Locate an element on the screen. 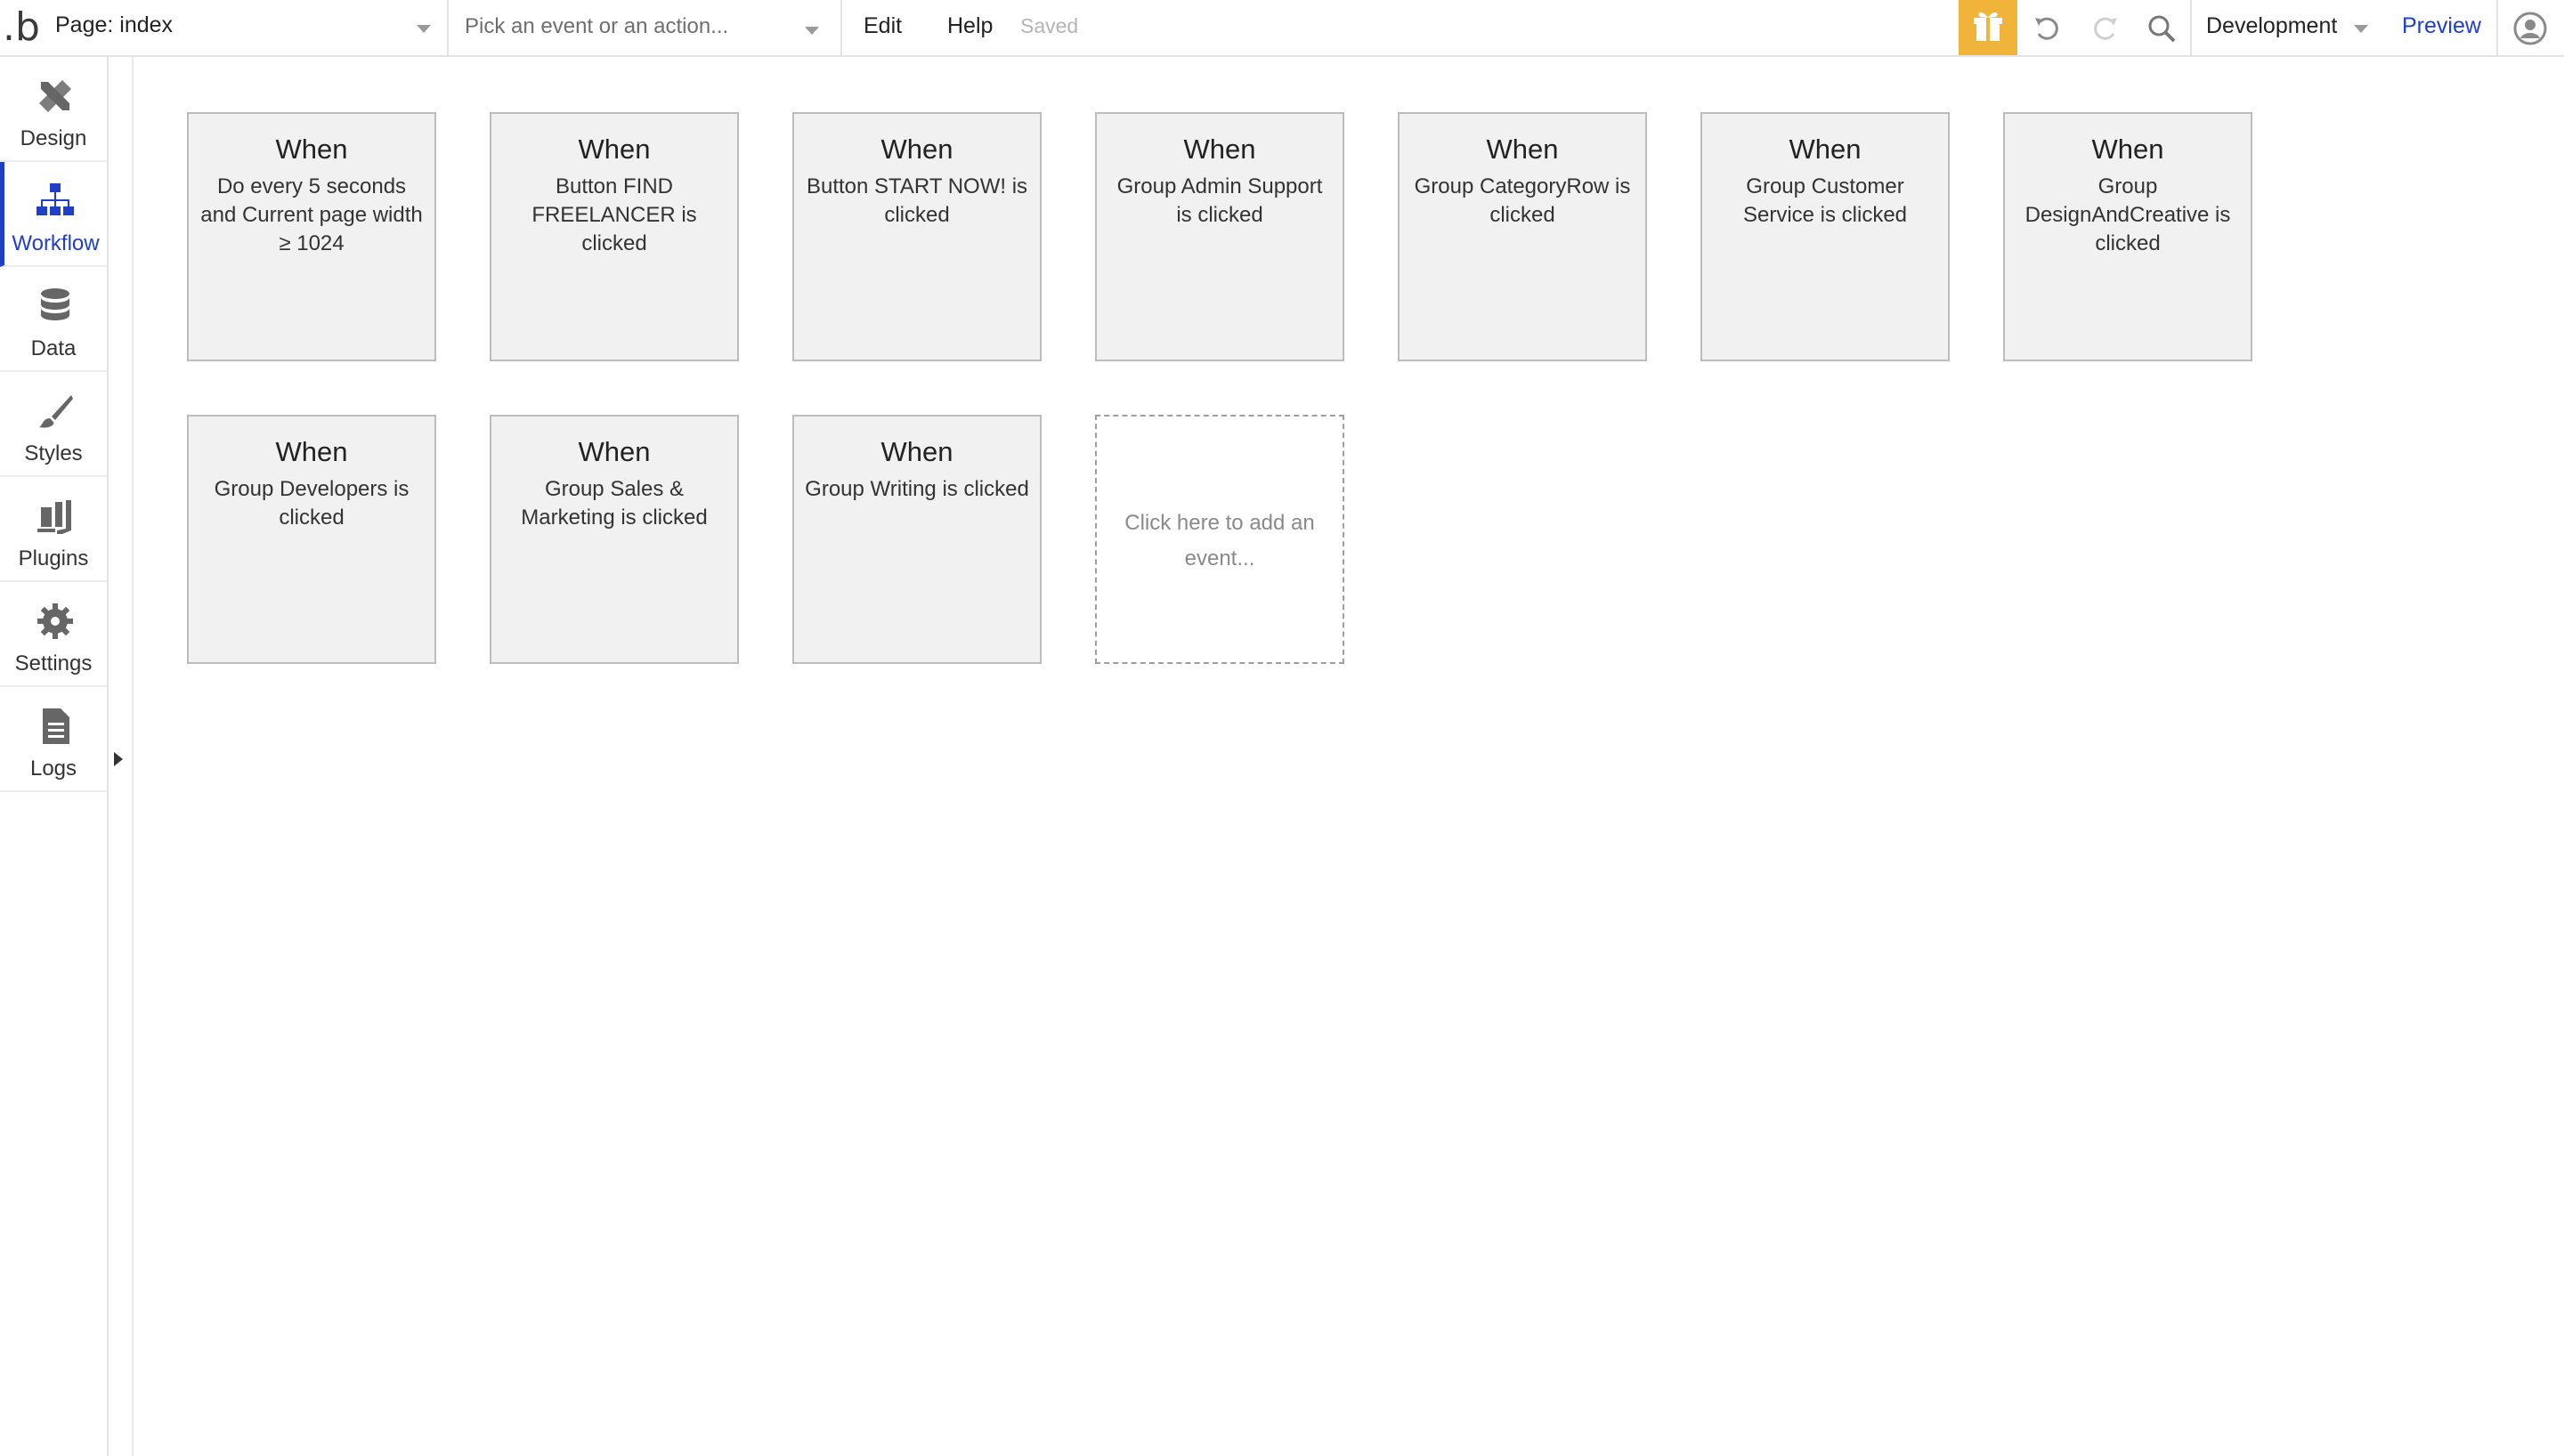 This screenshot has width=2564, height=1456. plugins-icon is located at coordinates (54, 517).